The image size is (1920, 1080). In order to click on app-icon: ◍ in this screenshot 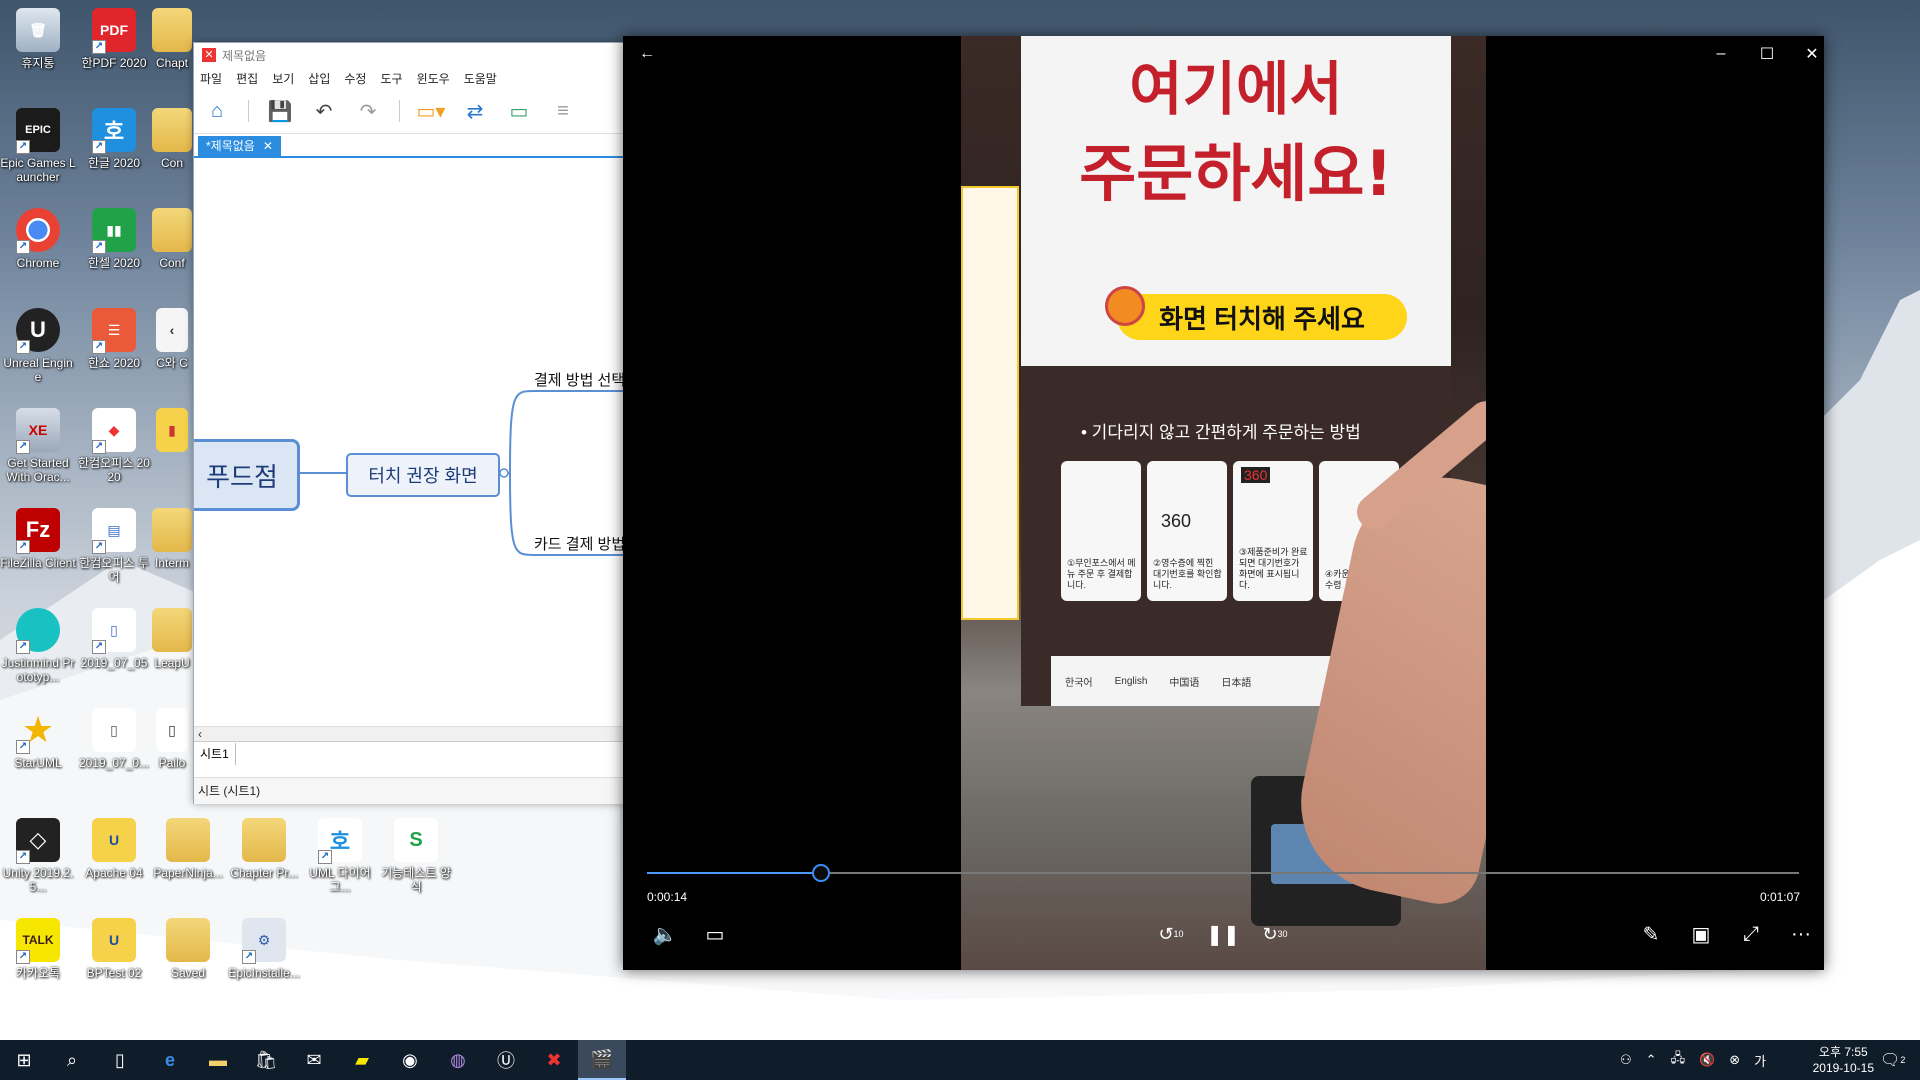, I will do `click(458, 1060)`.